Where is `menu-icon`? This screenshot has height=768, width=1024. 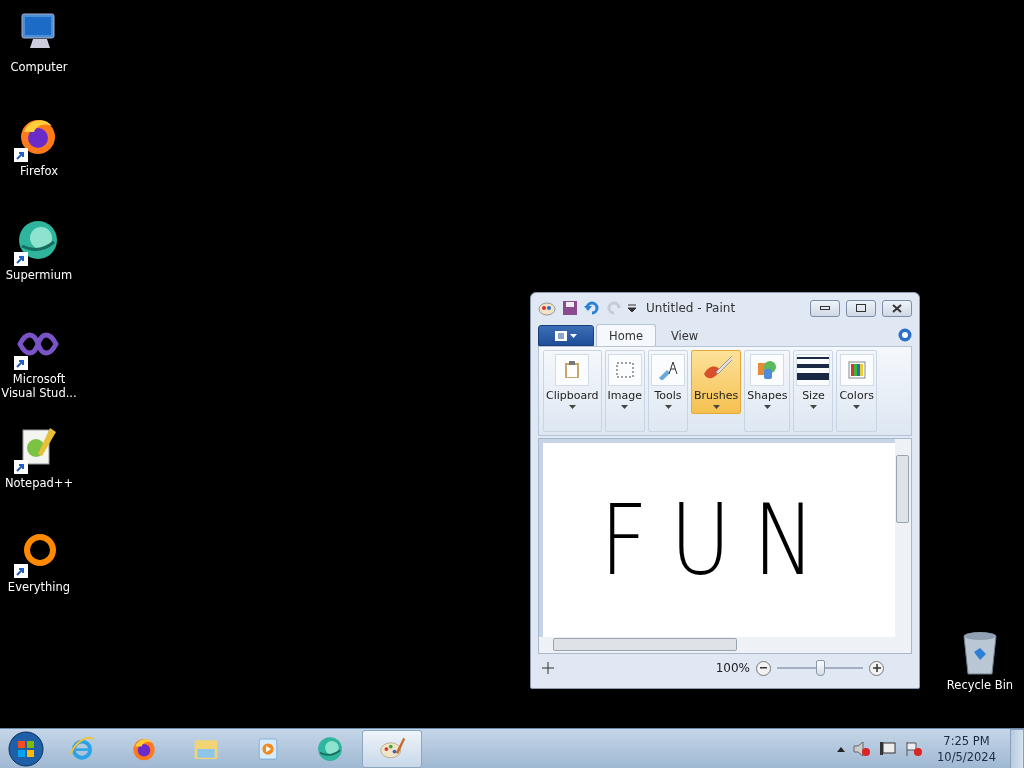
menu-icon is located at coordinates (561, 335).